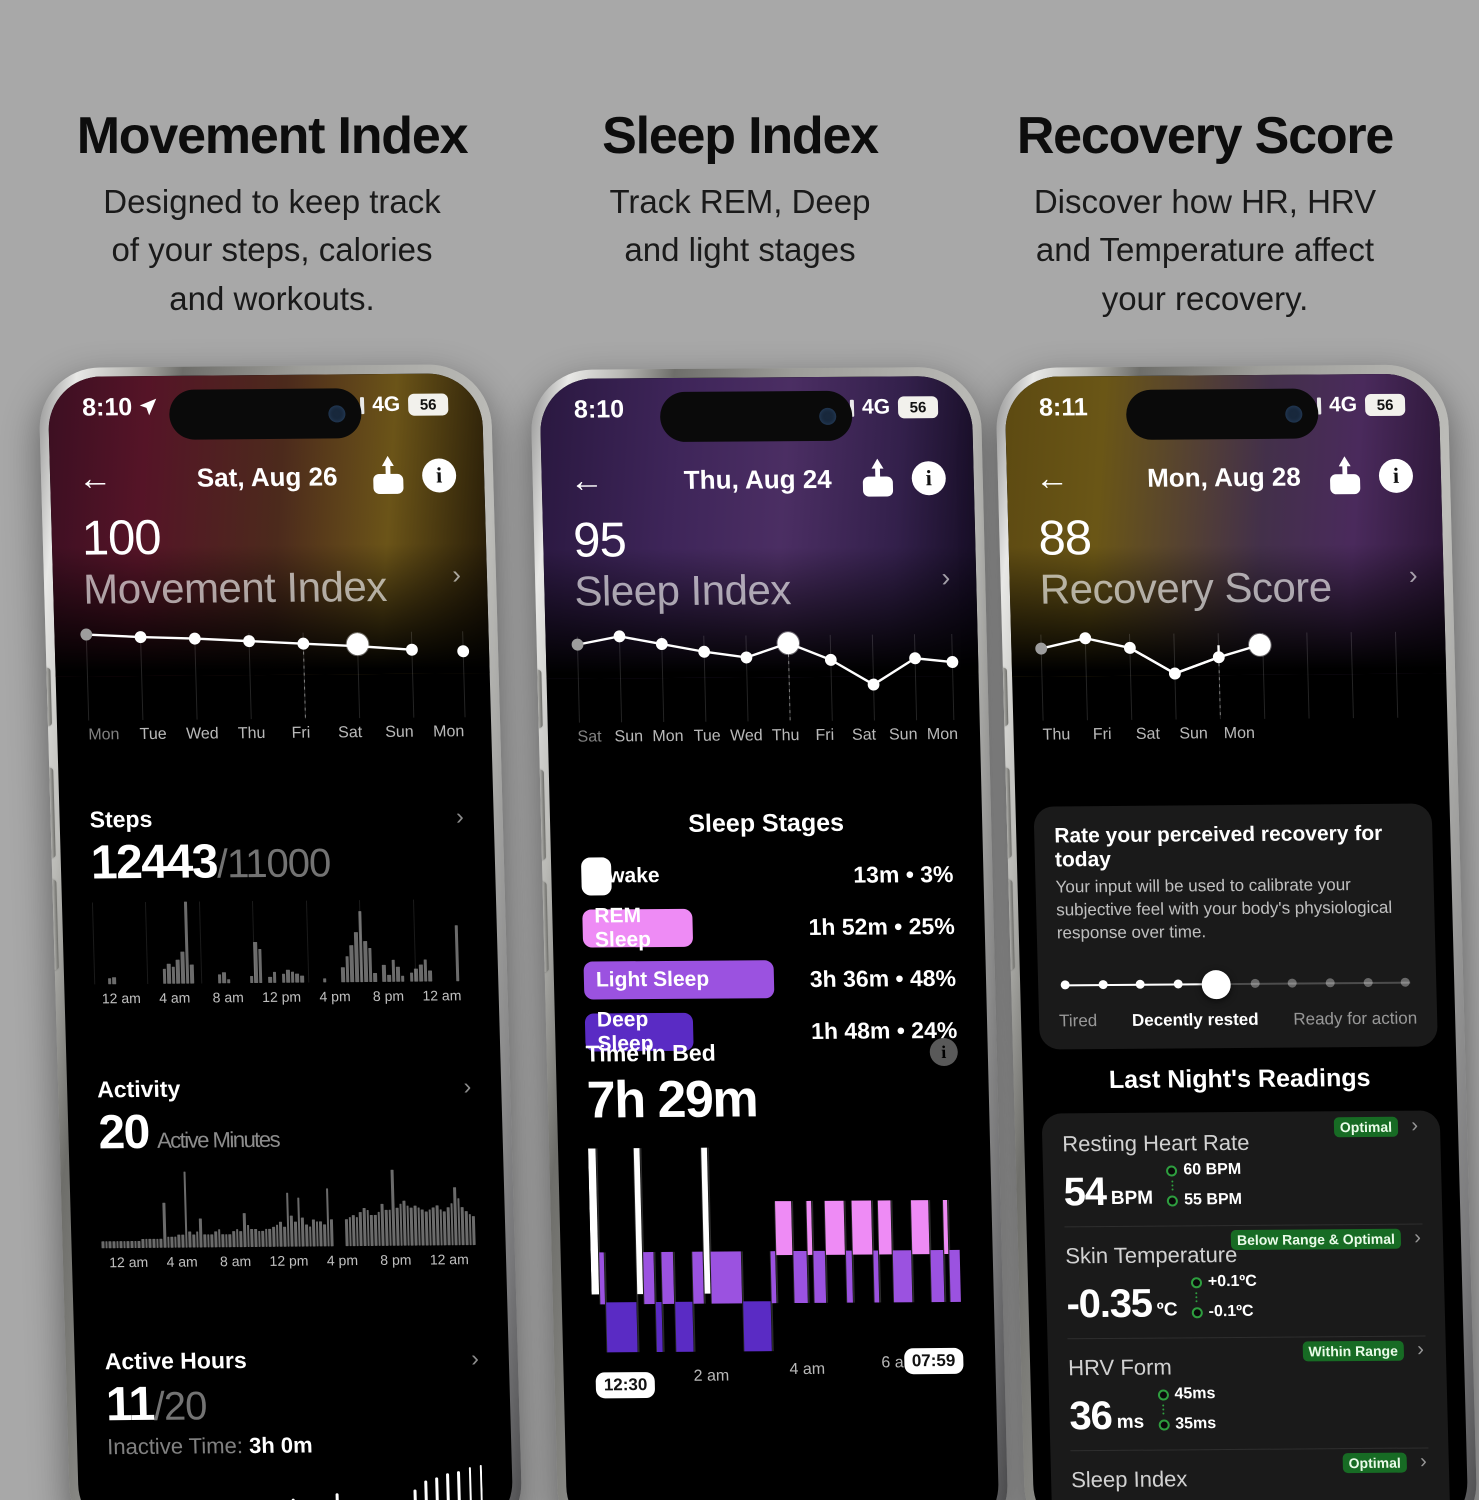 Image resolution: width=1479 pixels, height=1500 pixels. What do you see at coordinates (1217, 676) in the screenshot?
I see `trend-line-svg` at bounding box center [1217, 676].